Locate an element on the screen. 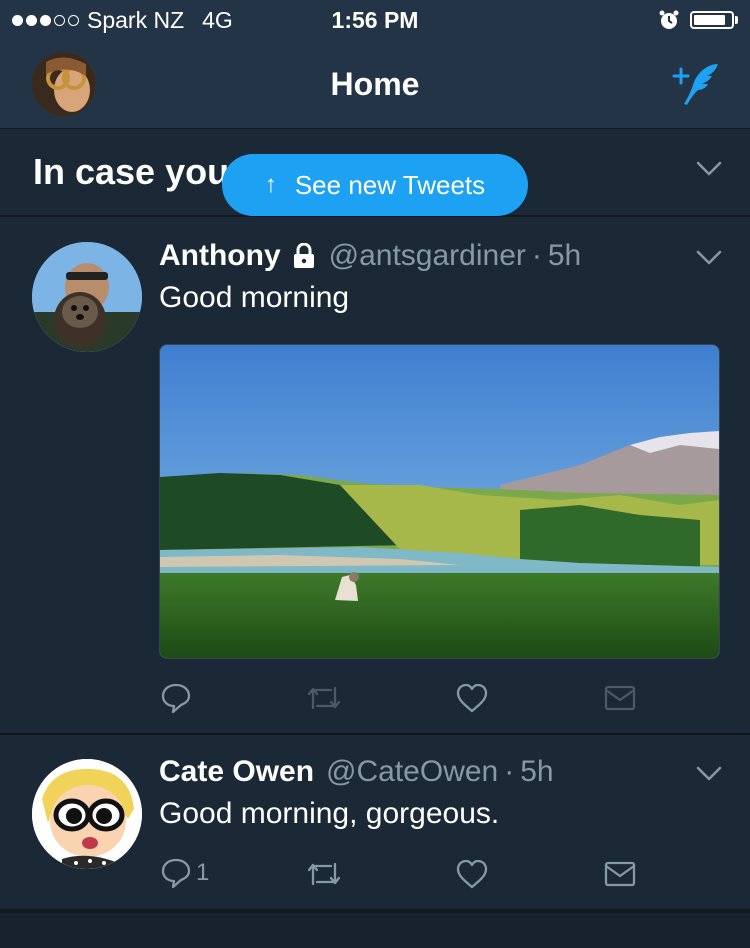  next-tweet-preview is located at coordinates (375, 929).